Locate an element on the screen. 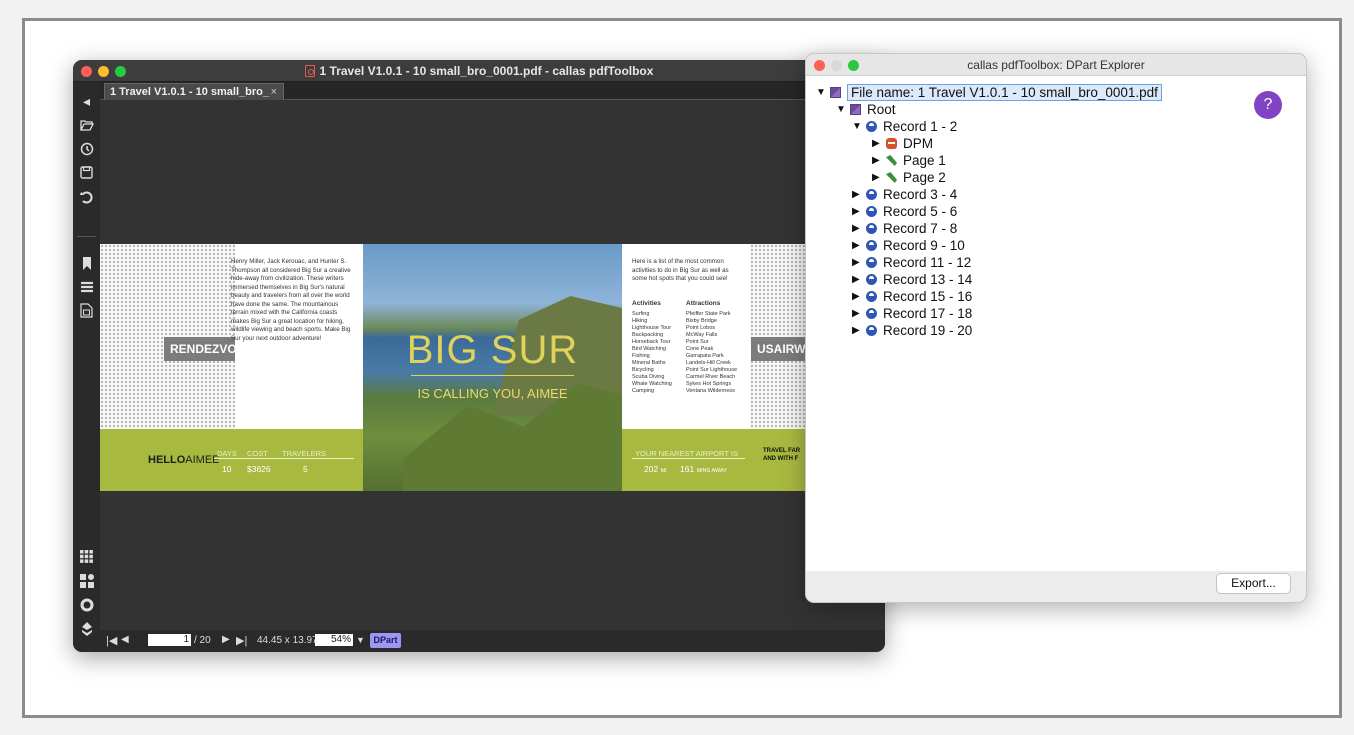 This screenshot has height=735, width=1354. tree-item-dpm: ▶ DPM is located at coordinates (902, 143).